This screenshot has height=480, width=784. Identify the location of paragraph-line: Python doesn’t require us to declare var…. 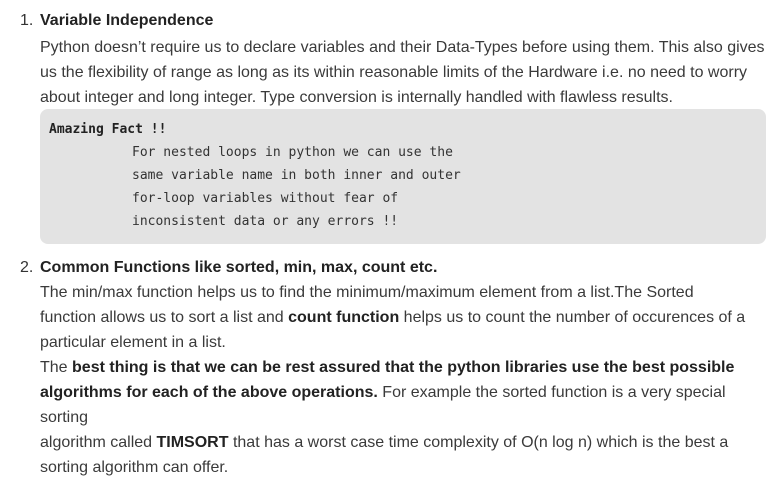
(402, 47).